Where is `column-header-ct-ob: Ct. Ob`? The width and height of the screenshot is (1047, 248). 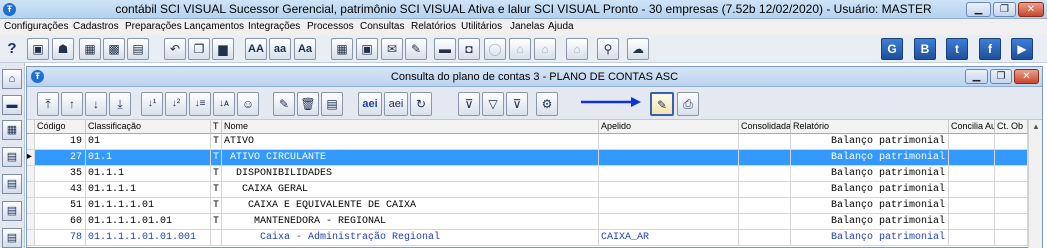 column-header-ct-ob: Ct. Ob is located at coordinates (1011, 127).